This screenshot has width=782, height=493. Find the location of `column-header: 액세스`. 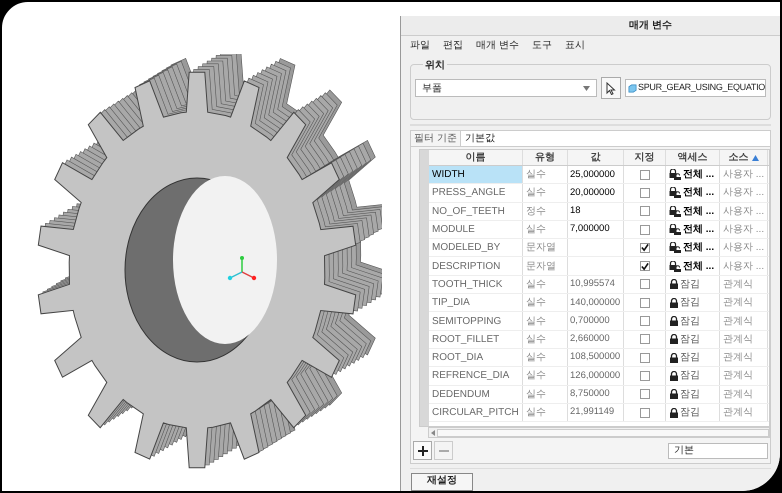

column-header: 액세스 is located at coordinates (693, 157).